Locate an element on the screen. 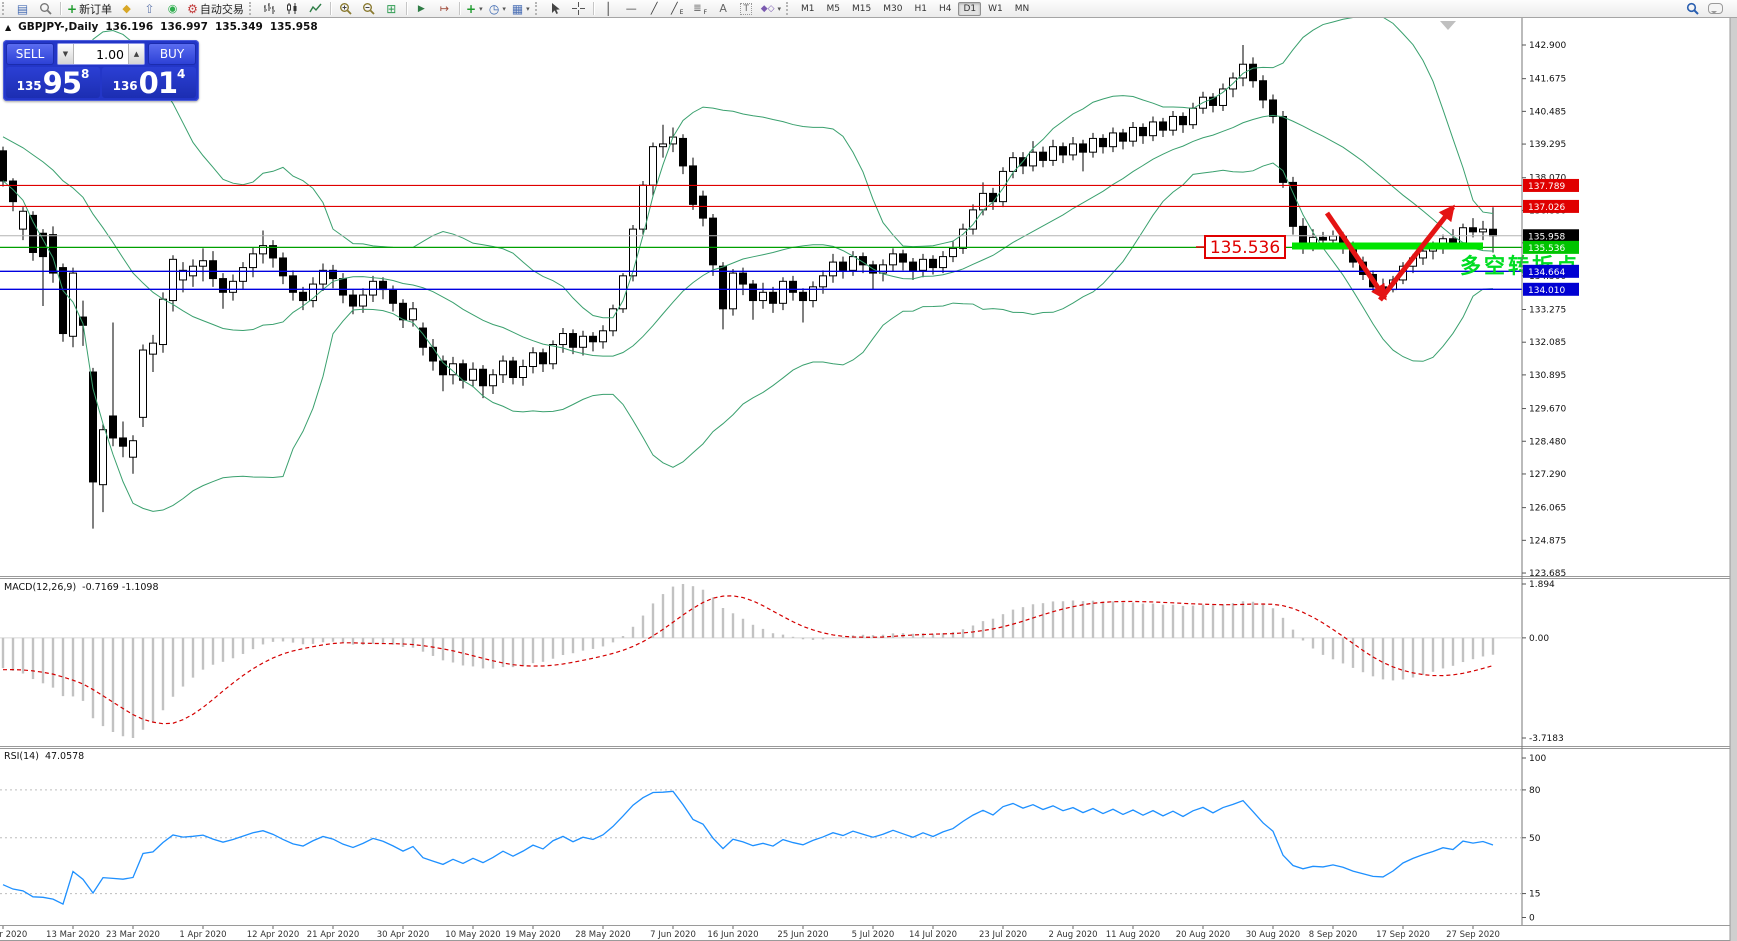 This screenshot has width=1737, height=941. fibonacci-button: ≣ F is located at coordinates (700, 8).